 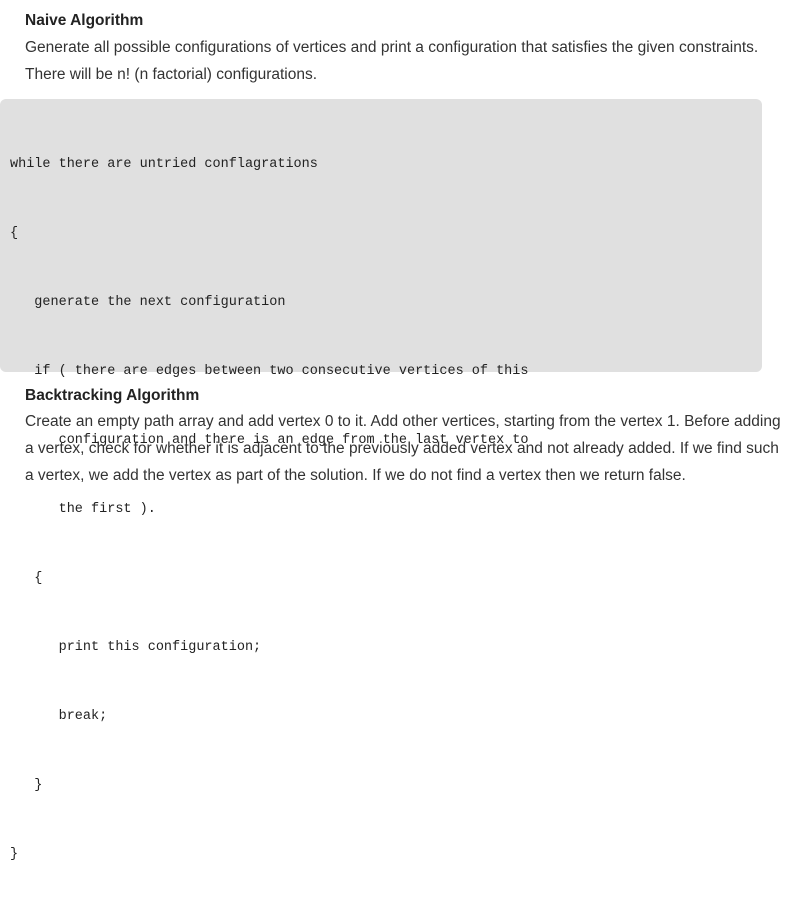 What do you see at coordinates (83, 509) in the screenshot?
I see `code-line: the first ).` at bounding box center [83, 509].